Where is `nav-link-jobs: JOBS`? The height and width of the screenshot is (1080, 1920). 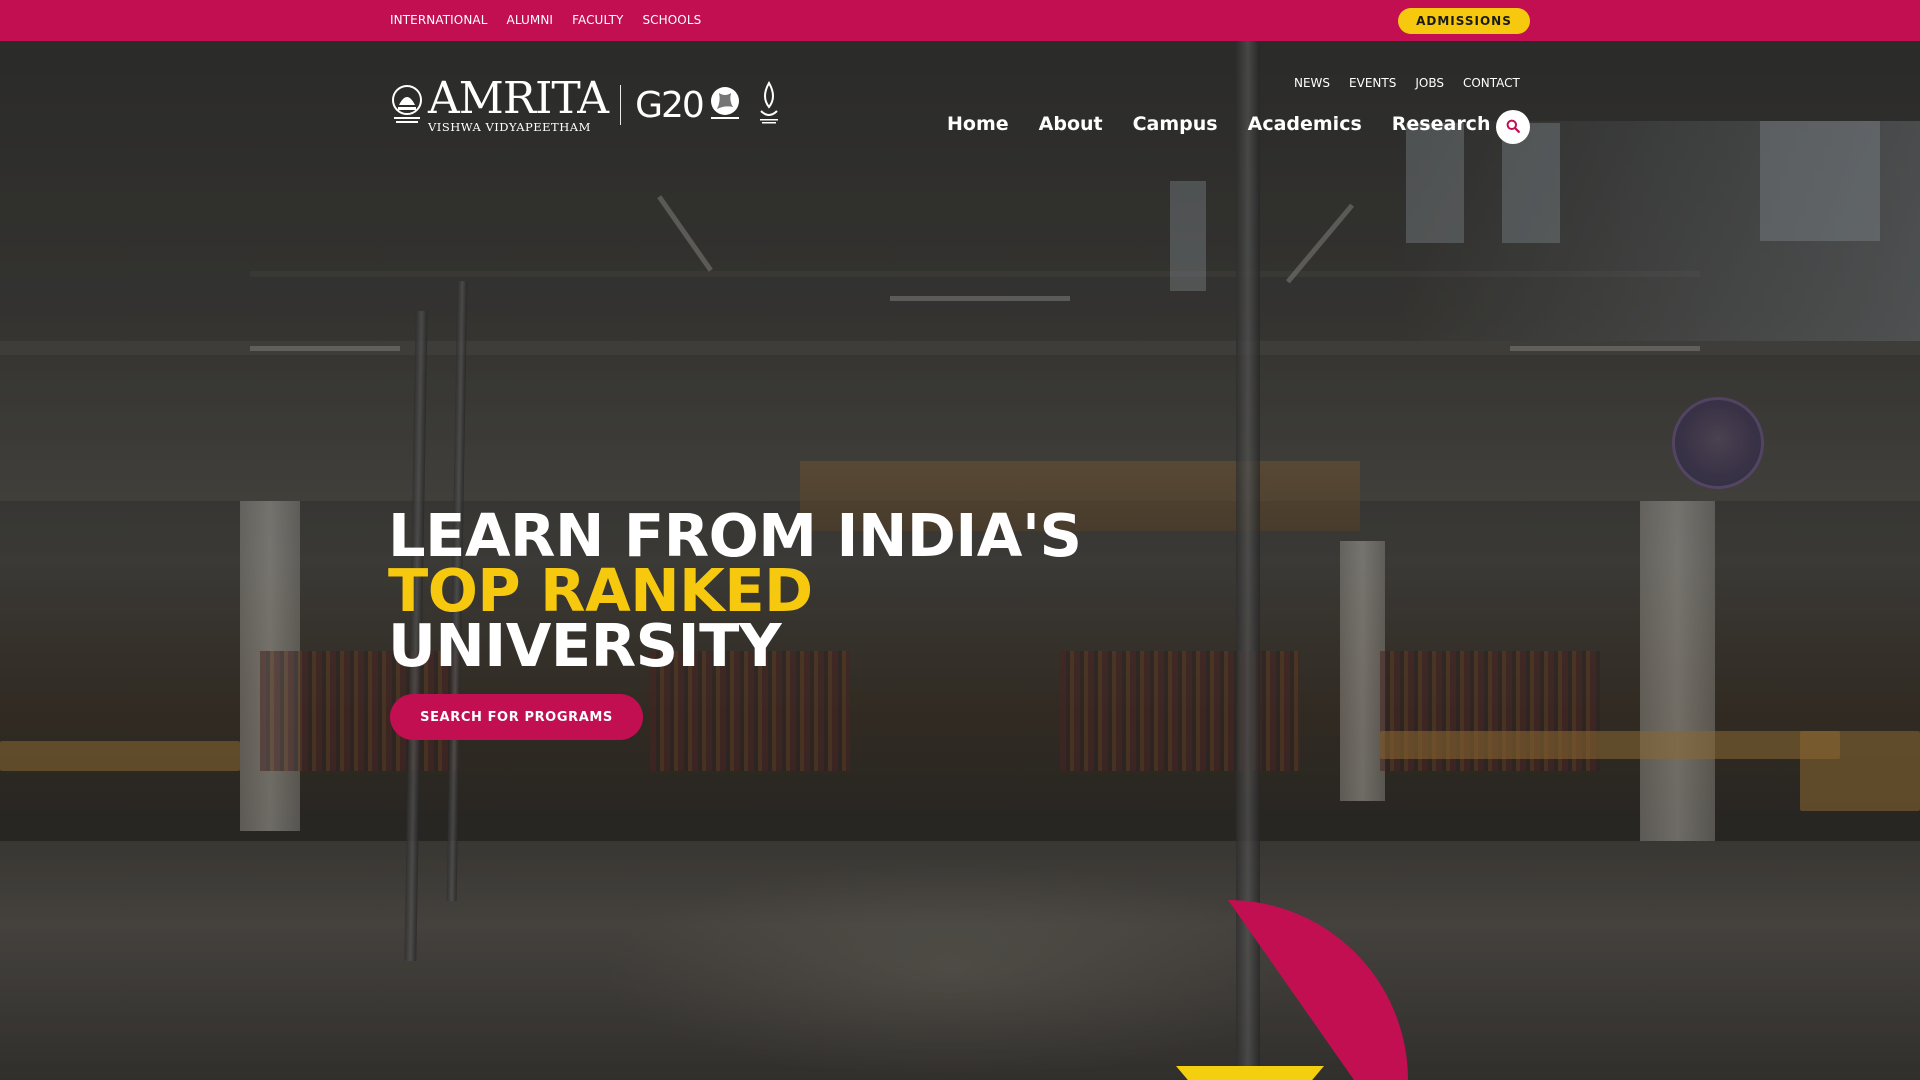
nav-link-jobs: JOBS is located at coordinates (1429, 83).